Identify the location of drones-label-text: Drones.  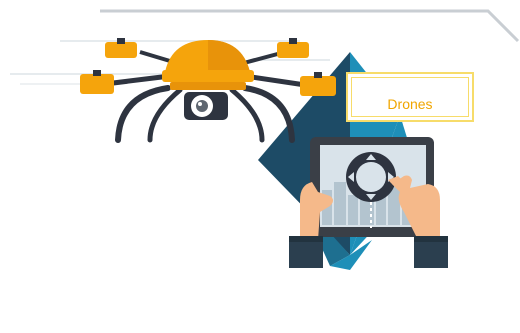
(410, 104).